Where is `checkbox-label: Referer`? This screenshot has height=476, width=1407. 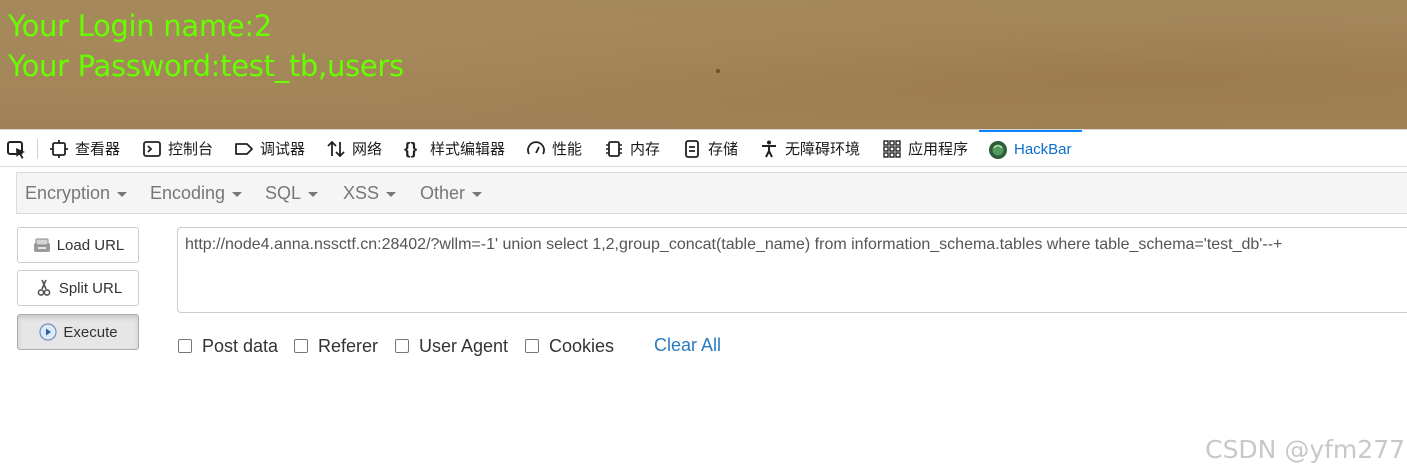 checkbox-label: Referer is located at coordinates (348, 345).